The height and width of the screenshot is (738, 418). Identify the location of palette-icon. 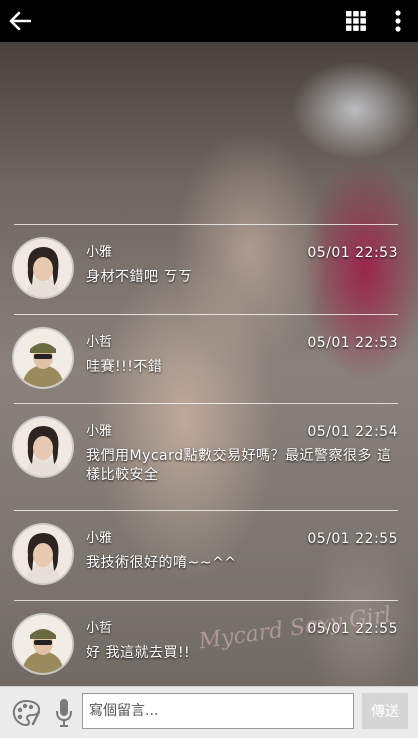
(26, 713).